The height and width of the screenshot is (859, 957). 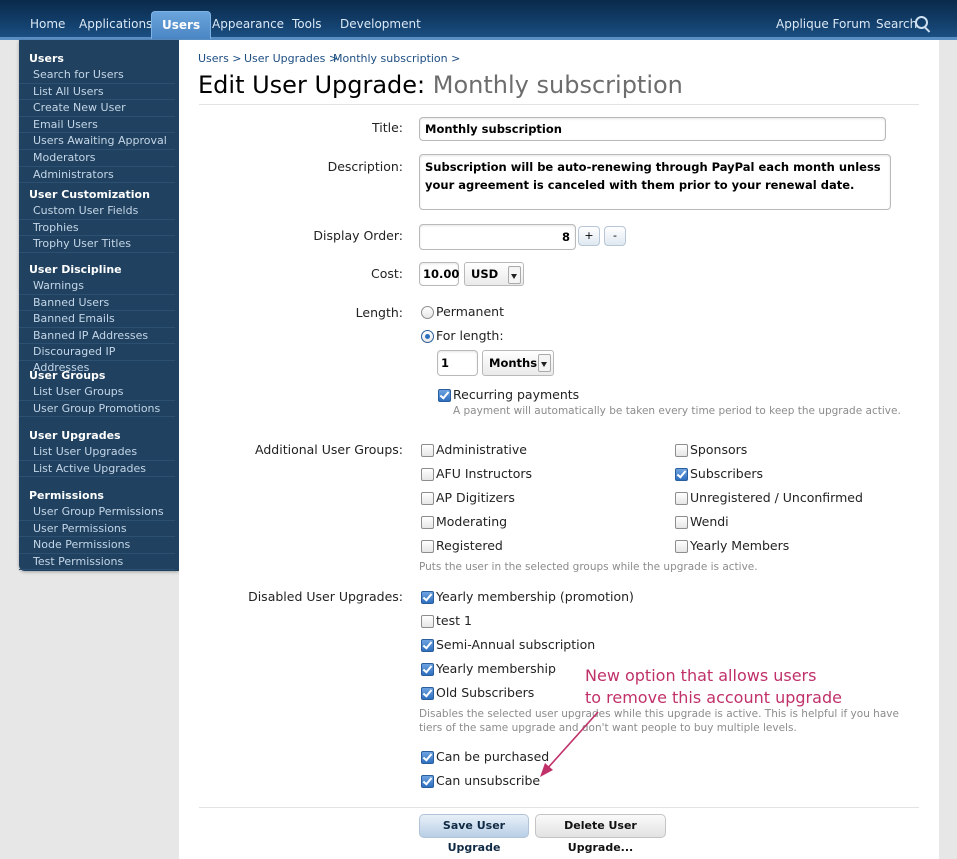 I want to click on sidebar-item-warnings: Warnings, so click(x=97, y=286).